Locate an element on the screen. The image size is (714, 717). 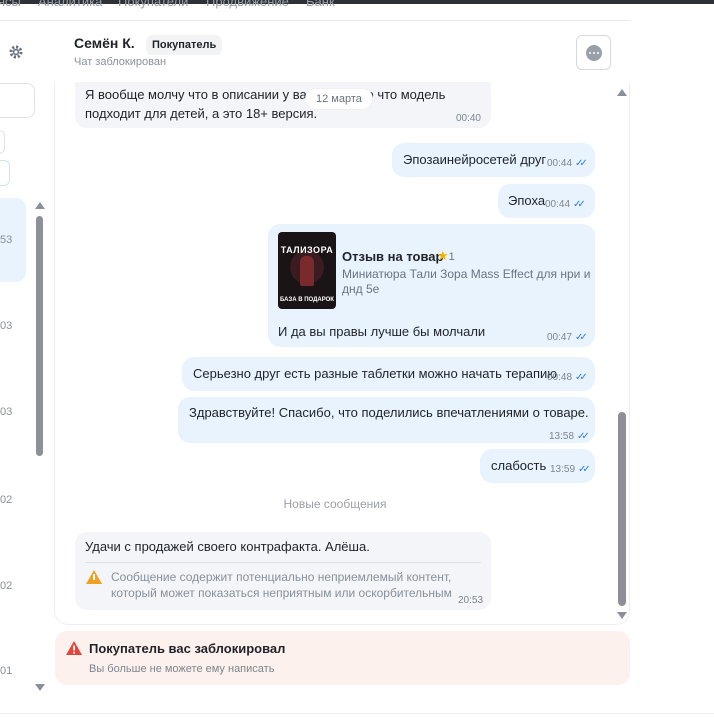
top-dark-line is located at coordinates (357, 2).